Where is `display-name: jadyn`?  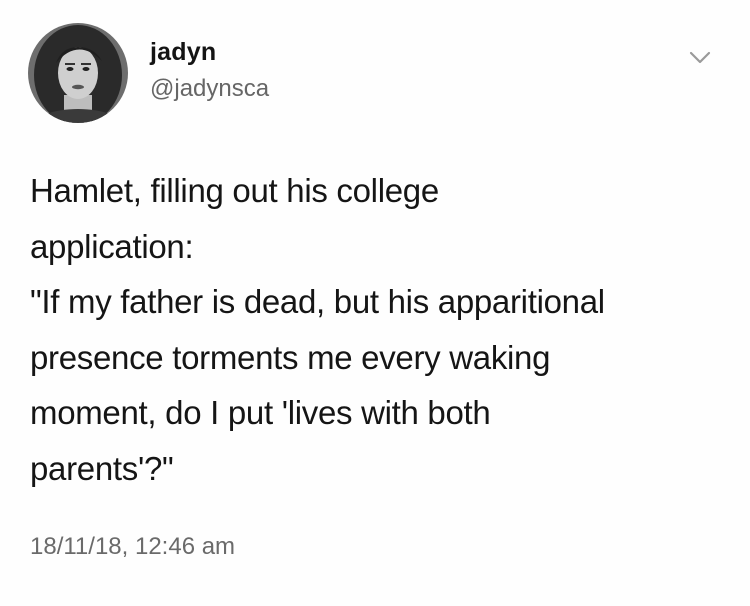 display-name: jadyn is located at coordinates (183, 52).